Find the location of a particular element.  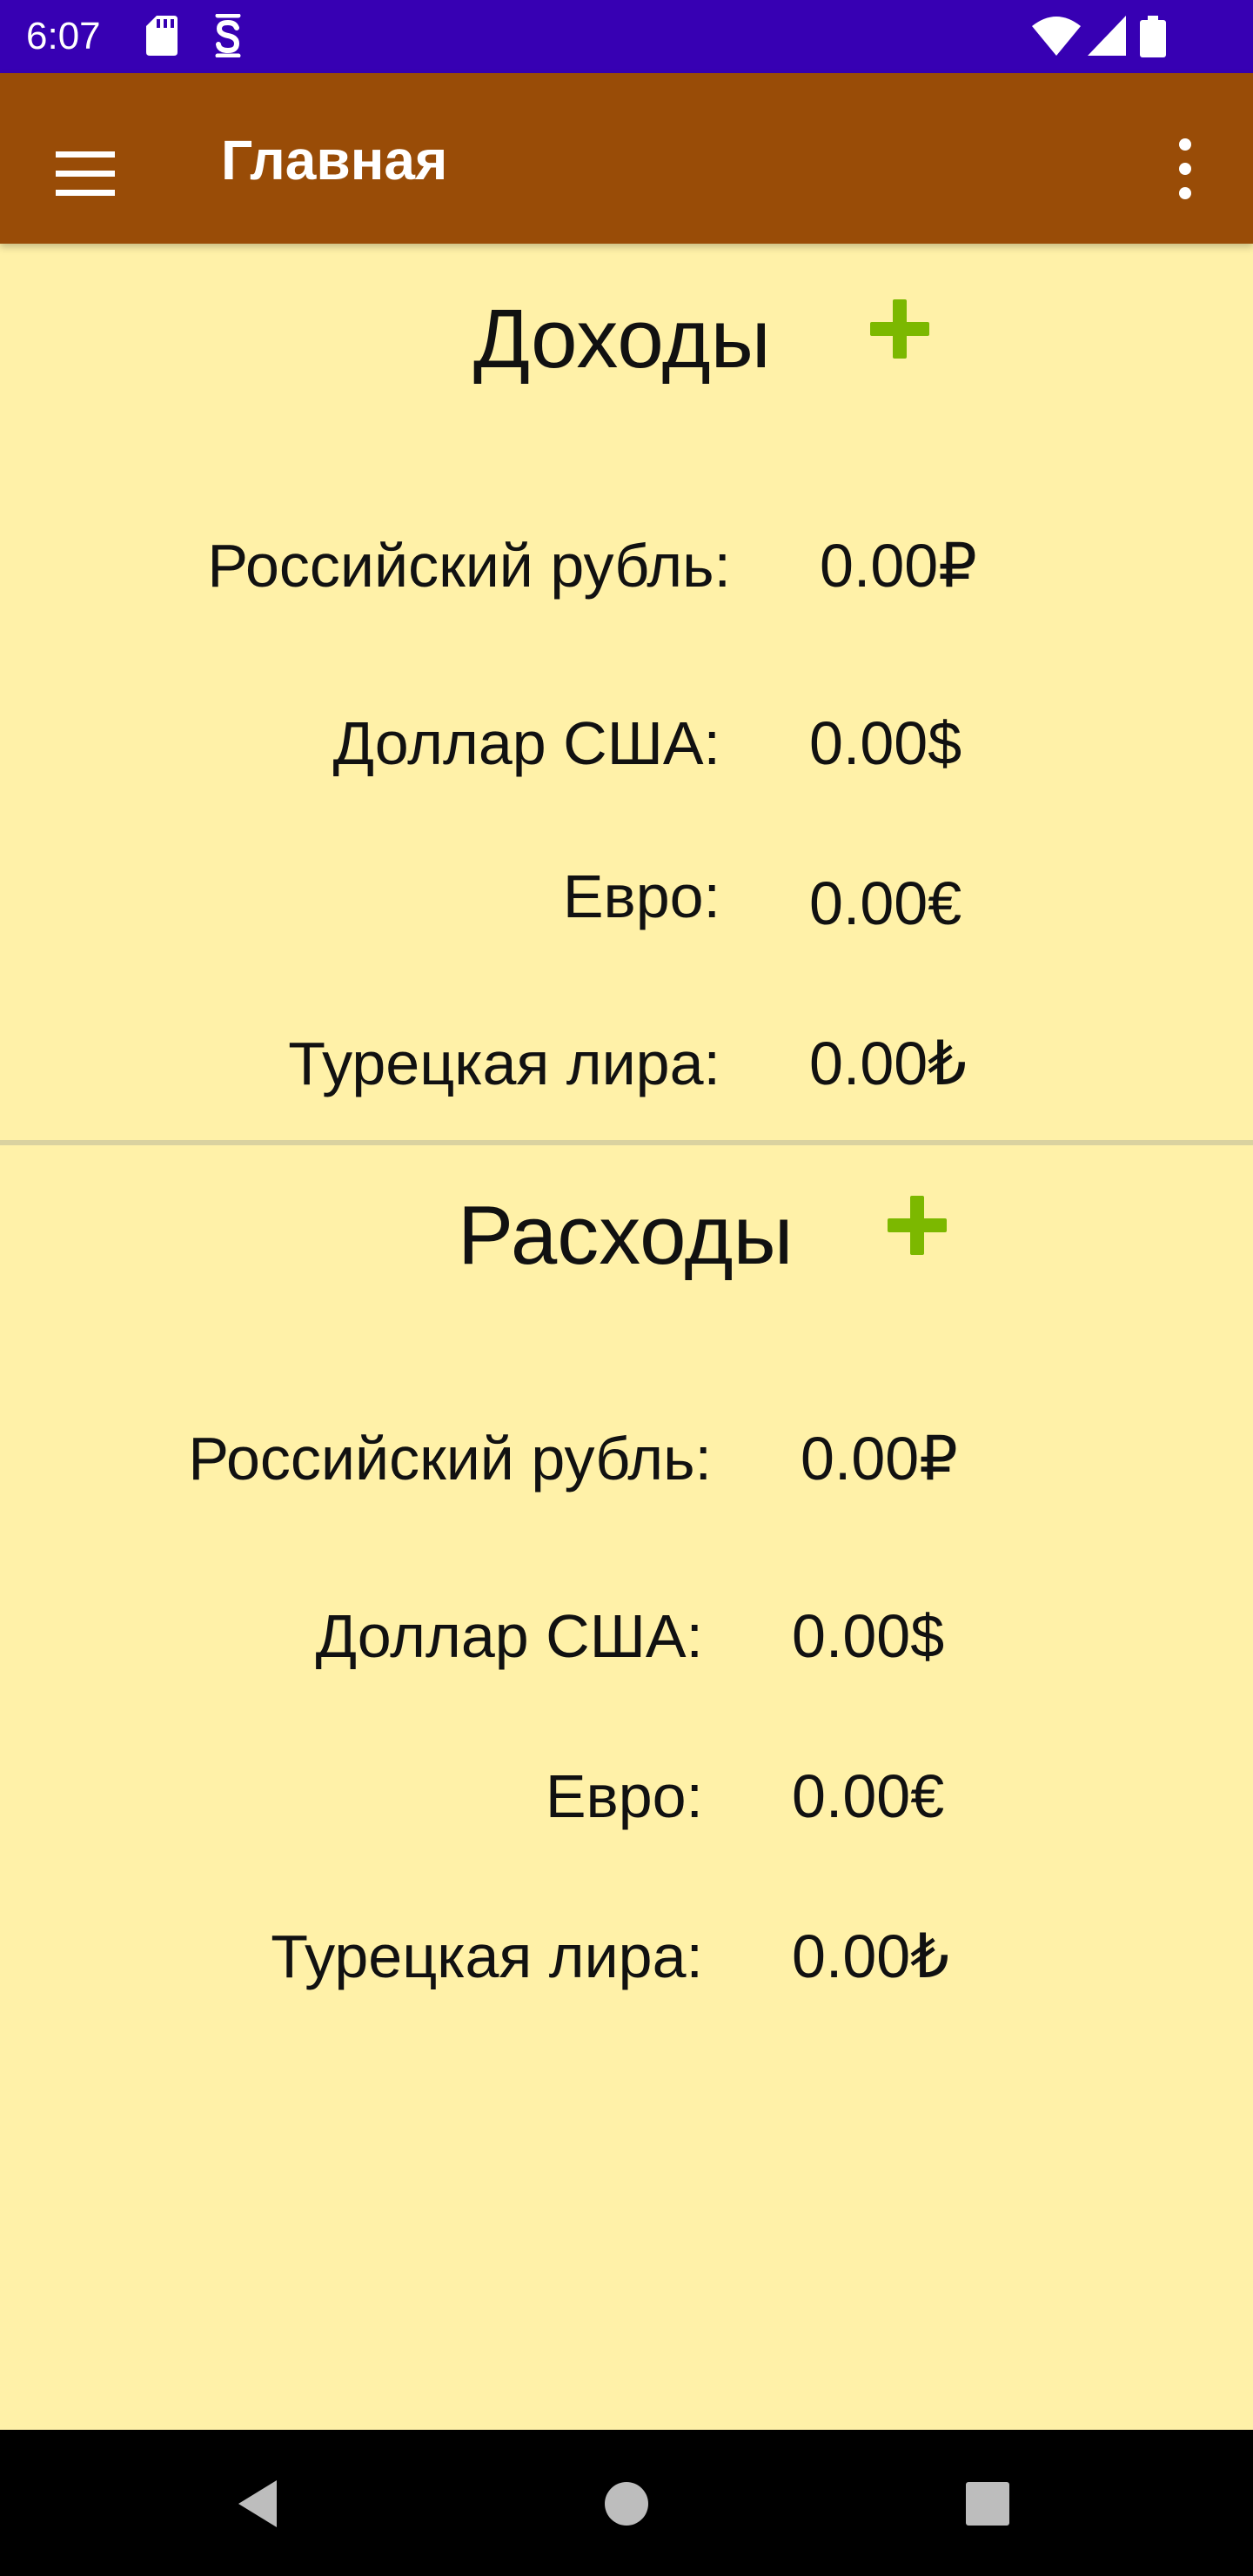

page-title: Главная is located at coordinates (334, 160).